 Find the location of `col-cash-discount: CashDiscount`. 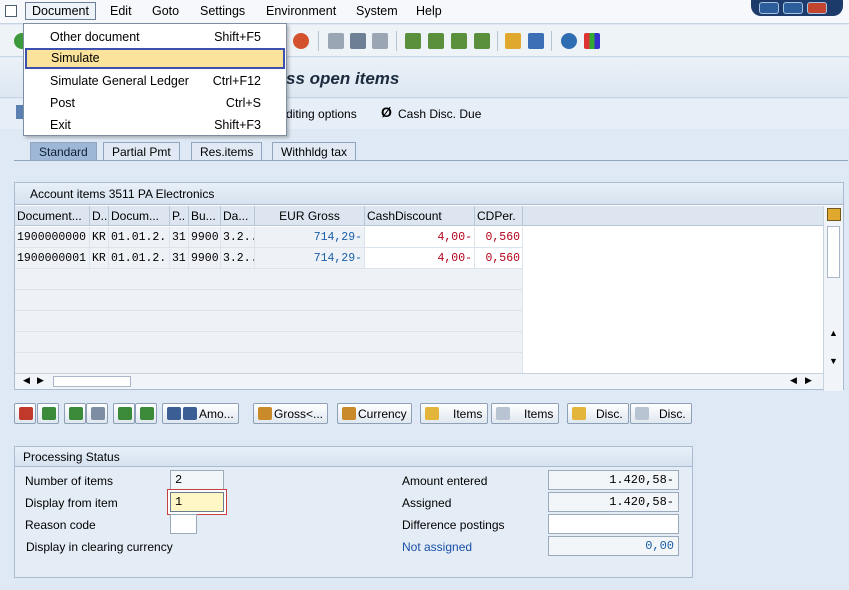

col-cash-discount: CashDiscount is located at coordinates (420, 216).